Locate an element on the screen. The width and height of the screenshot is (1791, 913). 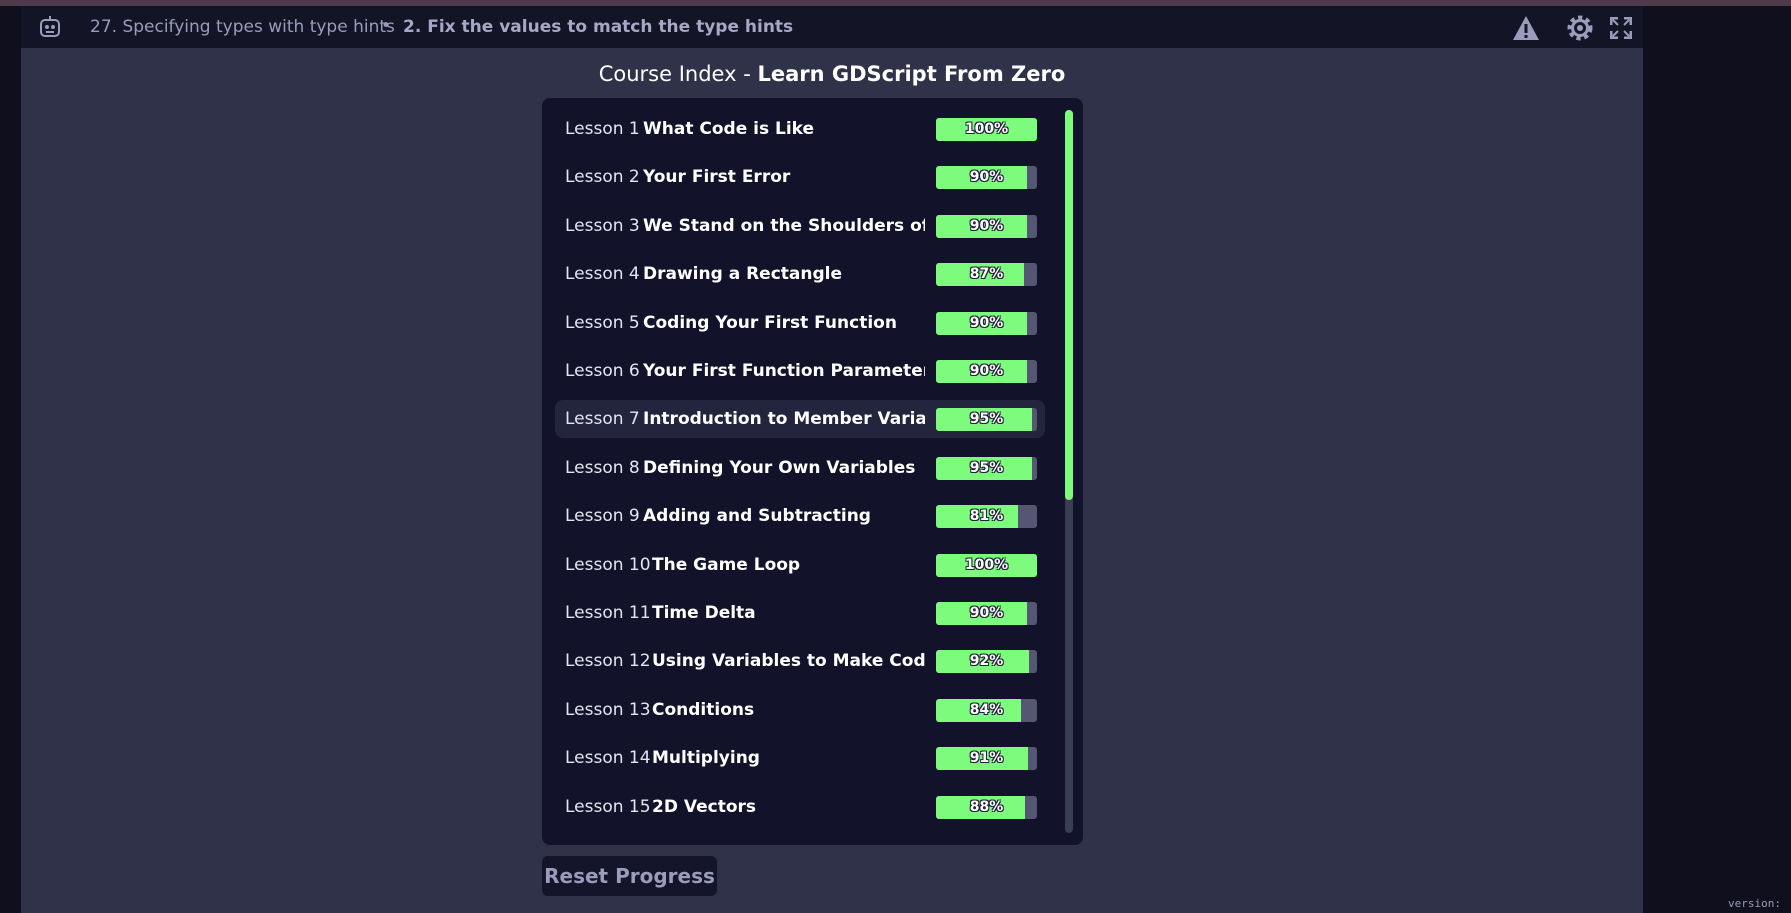
fullscreen-icon is located at coordinates (1621, 28).